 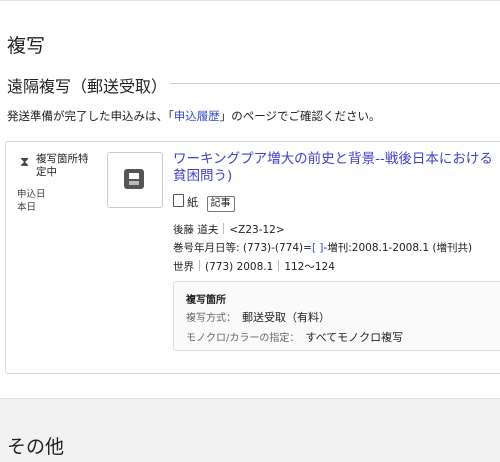 I want to click on volume-suffix: -増刊:2008.1-2008.1 (増刊共), so click(x=398, y=248).